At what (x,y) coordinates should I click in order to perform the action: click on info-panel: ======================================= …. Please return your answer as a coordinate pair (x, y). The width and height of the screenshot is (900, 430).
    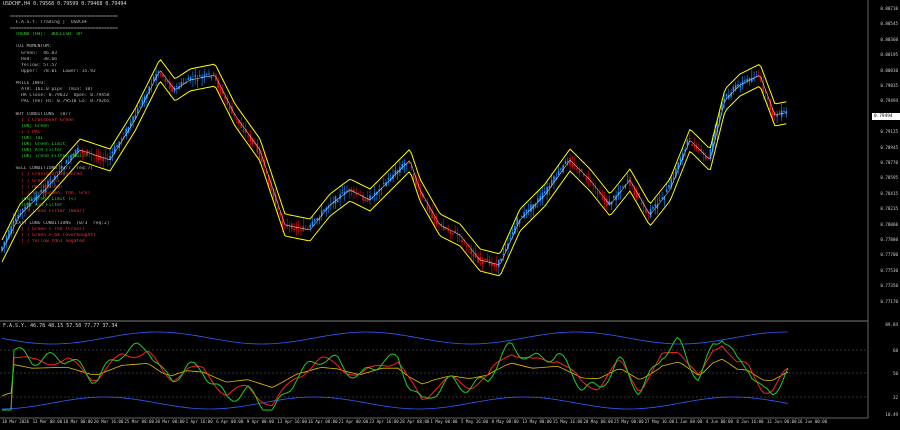
    Looking at the image, I should click on (80, 130).